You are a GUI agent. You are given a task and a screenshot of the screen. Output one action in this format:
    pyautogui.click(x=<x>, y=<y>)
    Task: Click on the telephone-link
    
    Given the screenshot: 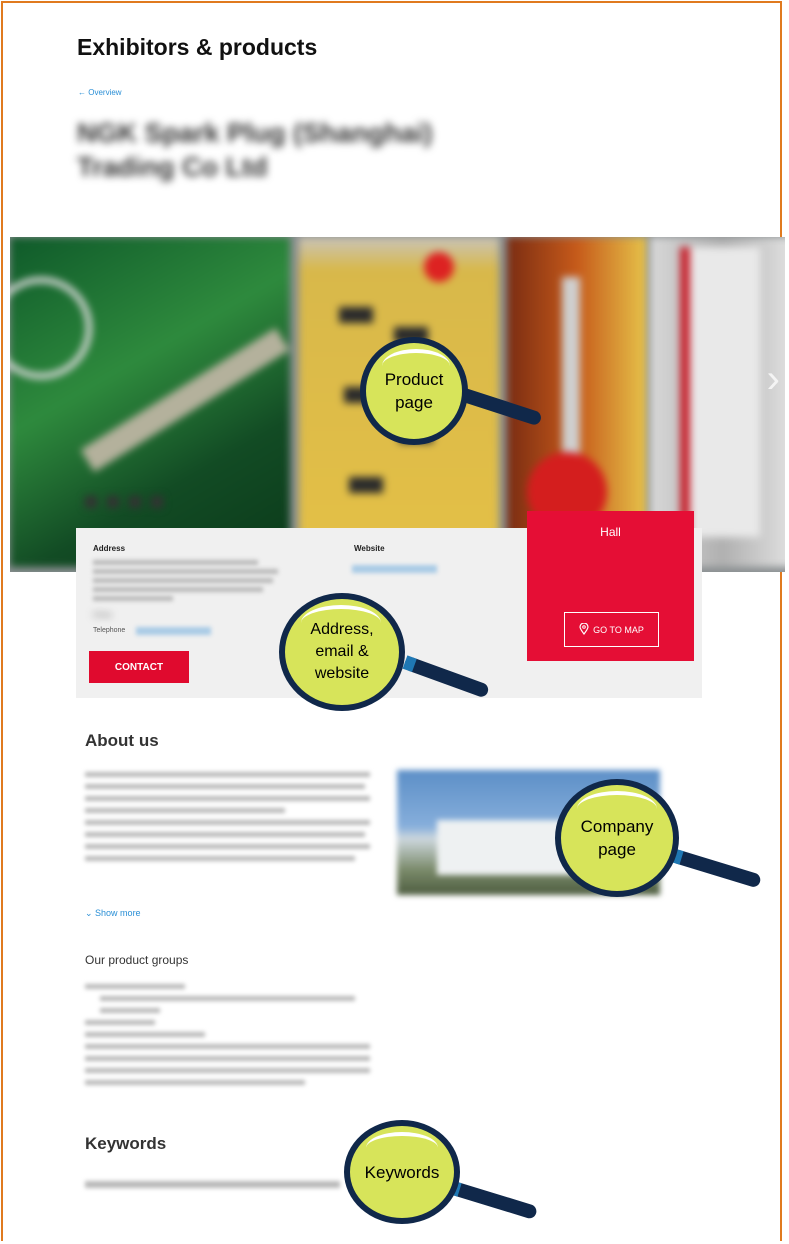 What is the action you would take?
    pyautogui.click(x=173, y=631)
    